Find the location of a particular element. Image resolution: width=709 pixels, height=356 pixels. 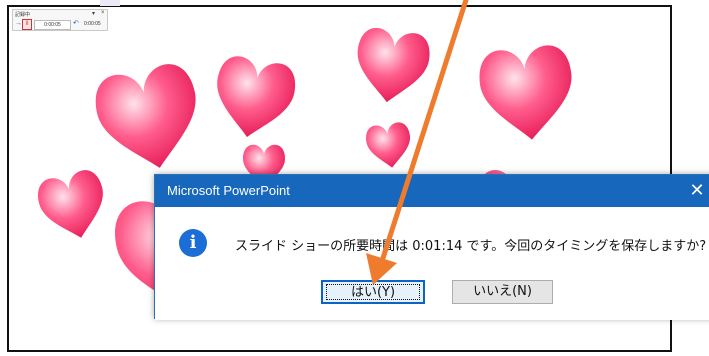

dialog-title: Microsoft PowerPoint is located at coordinates (228, 190).